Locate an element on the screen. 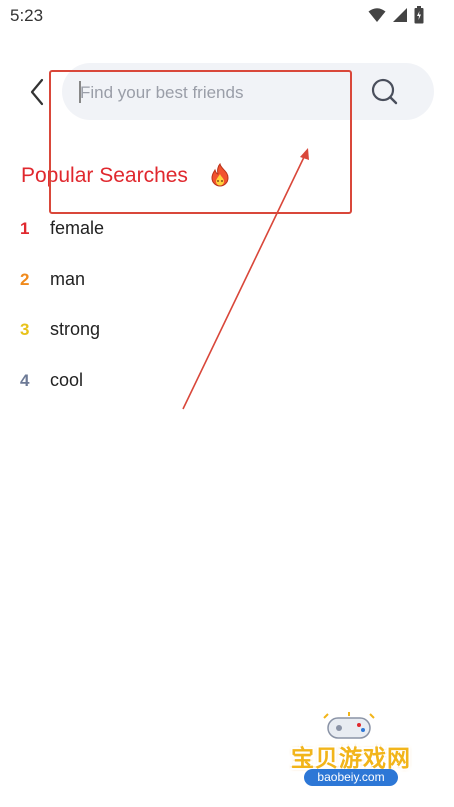 Image resolution: width=454 pixels, height=807 pixels. popular-searches-title: Popular Searches is located at coordinates (104, 175).